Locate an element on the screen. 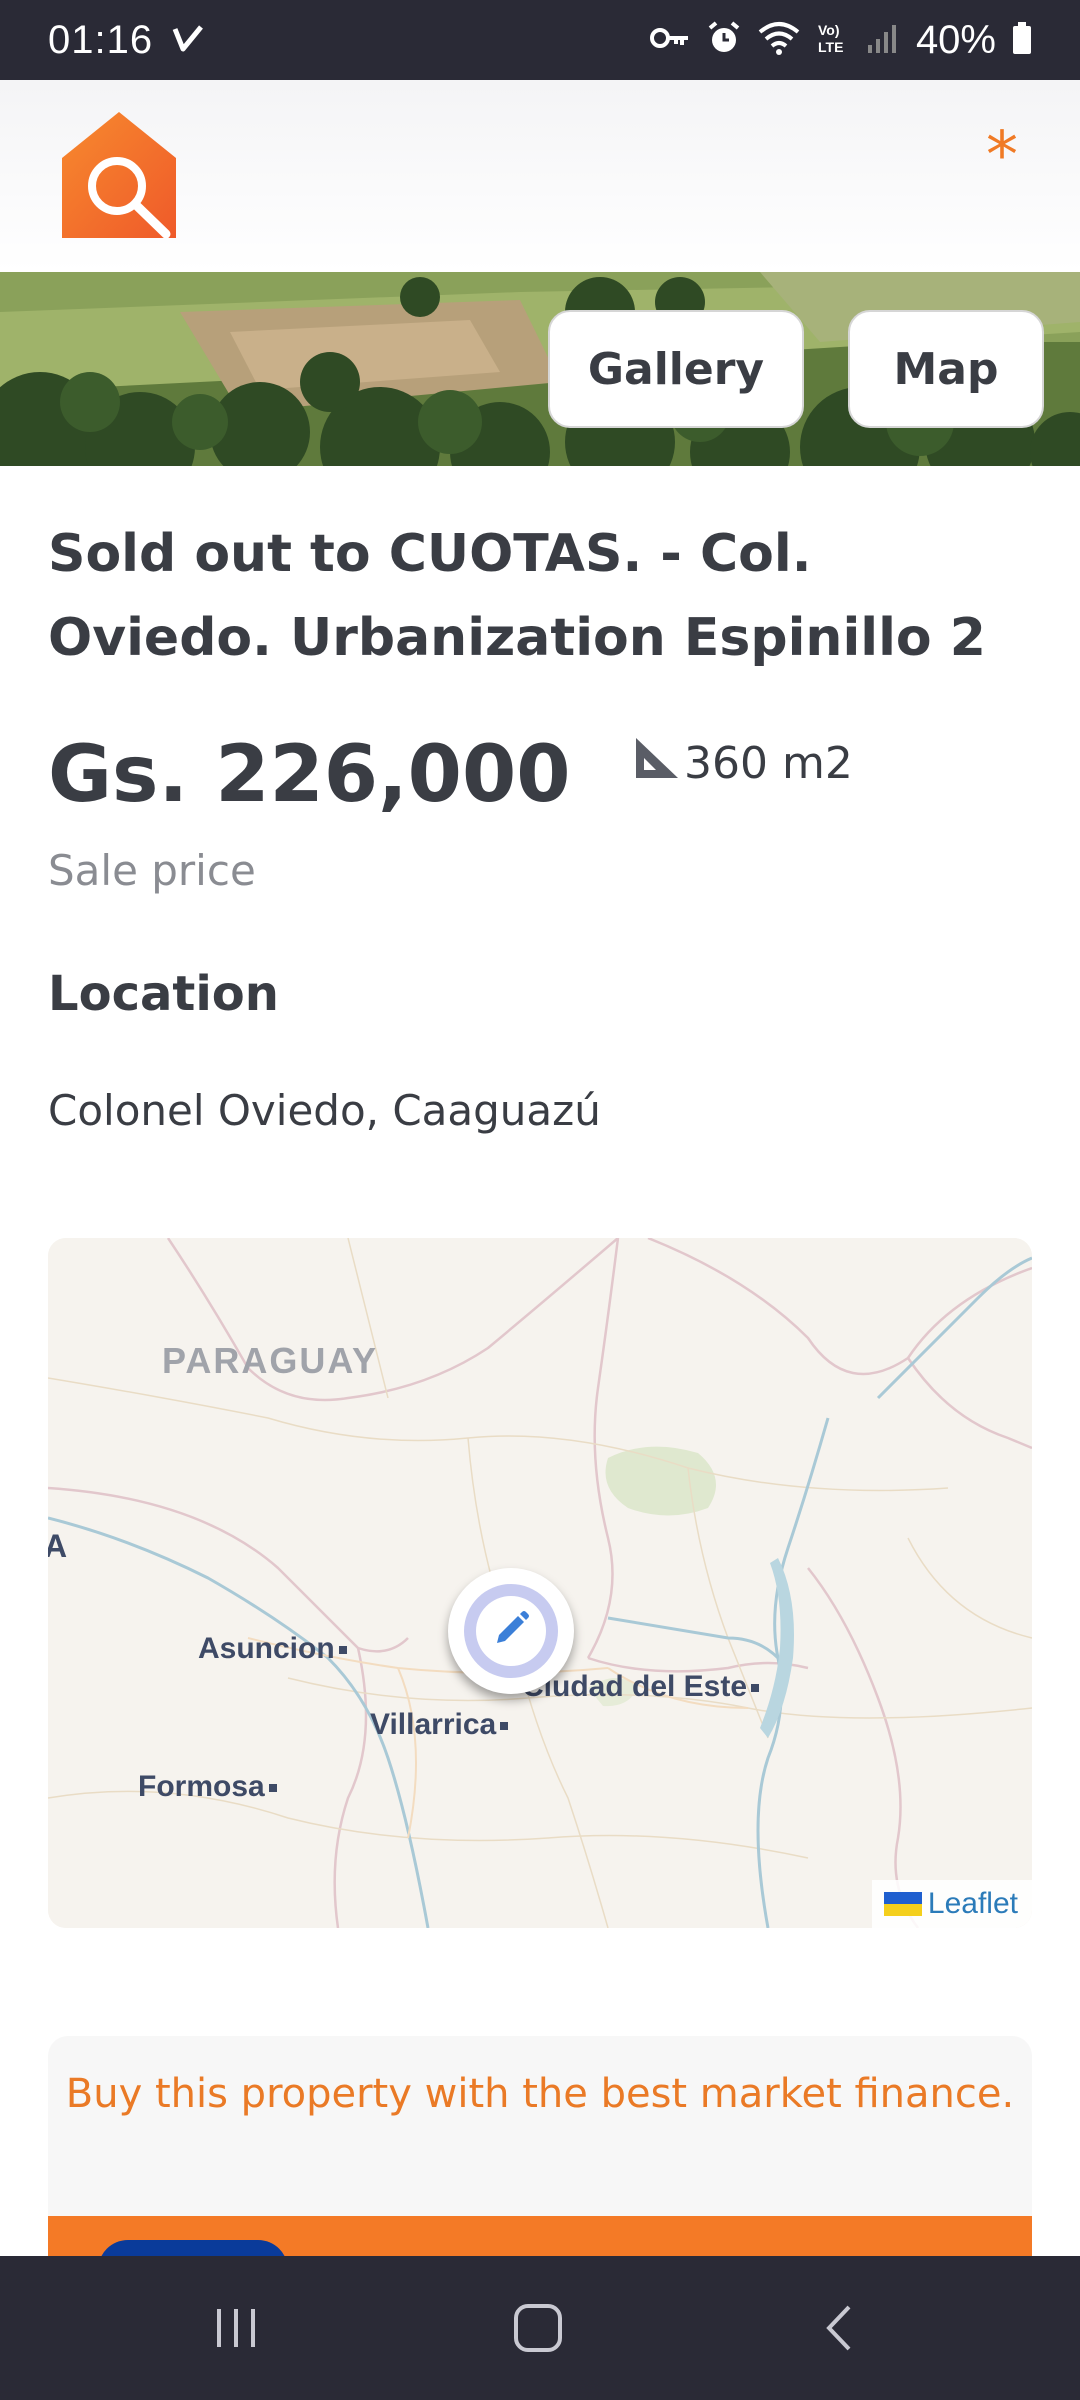  listing-price: Gs. 226,000 is located at coordinates (309, 775).